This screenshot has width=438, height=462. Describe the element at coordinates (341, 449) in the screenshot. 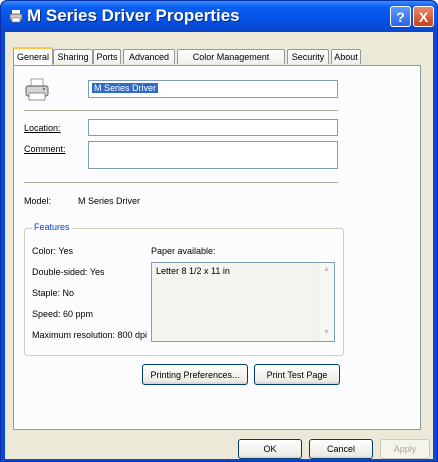

I see `cancel-button: Cancel` at that location.